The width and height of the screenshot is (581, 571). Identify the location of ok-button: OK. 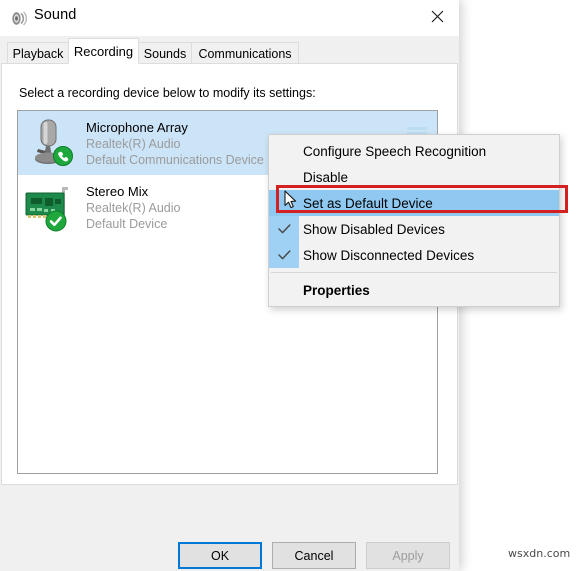
(220, 555).